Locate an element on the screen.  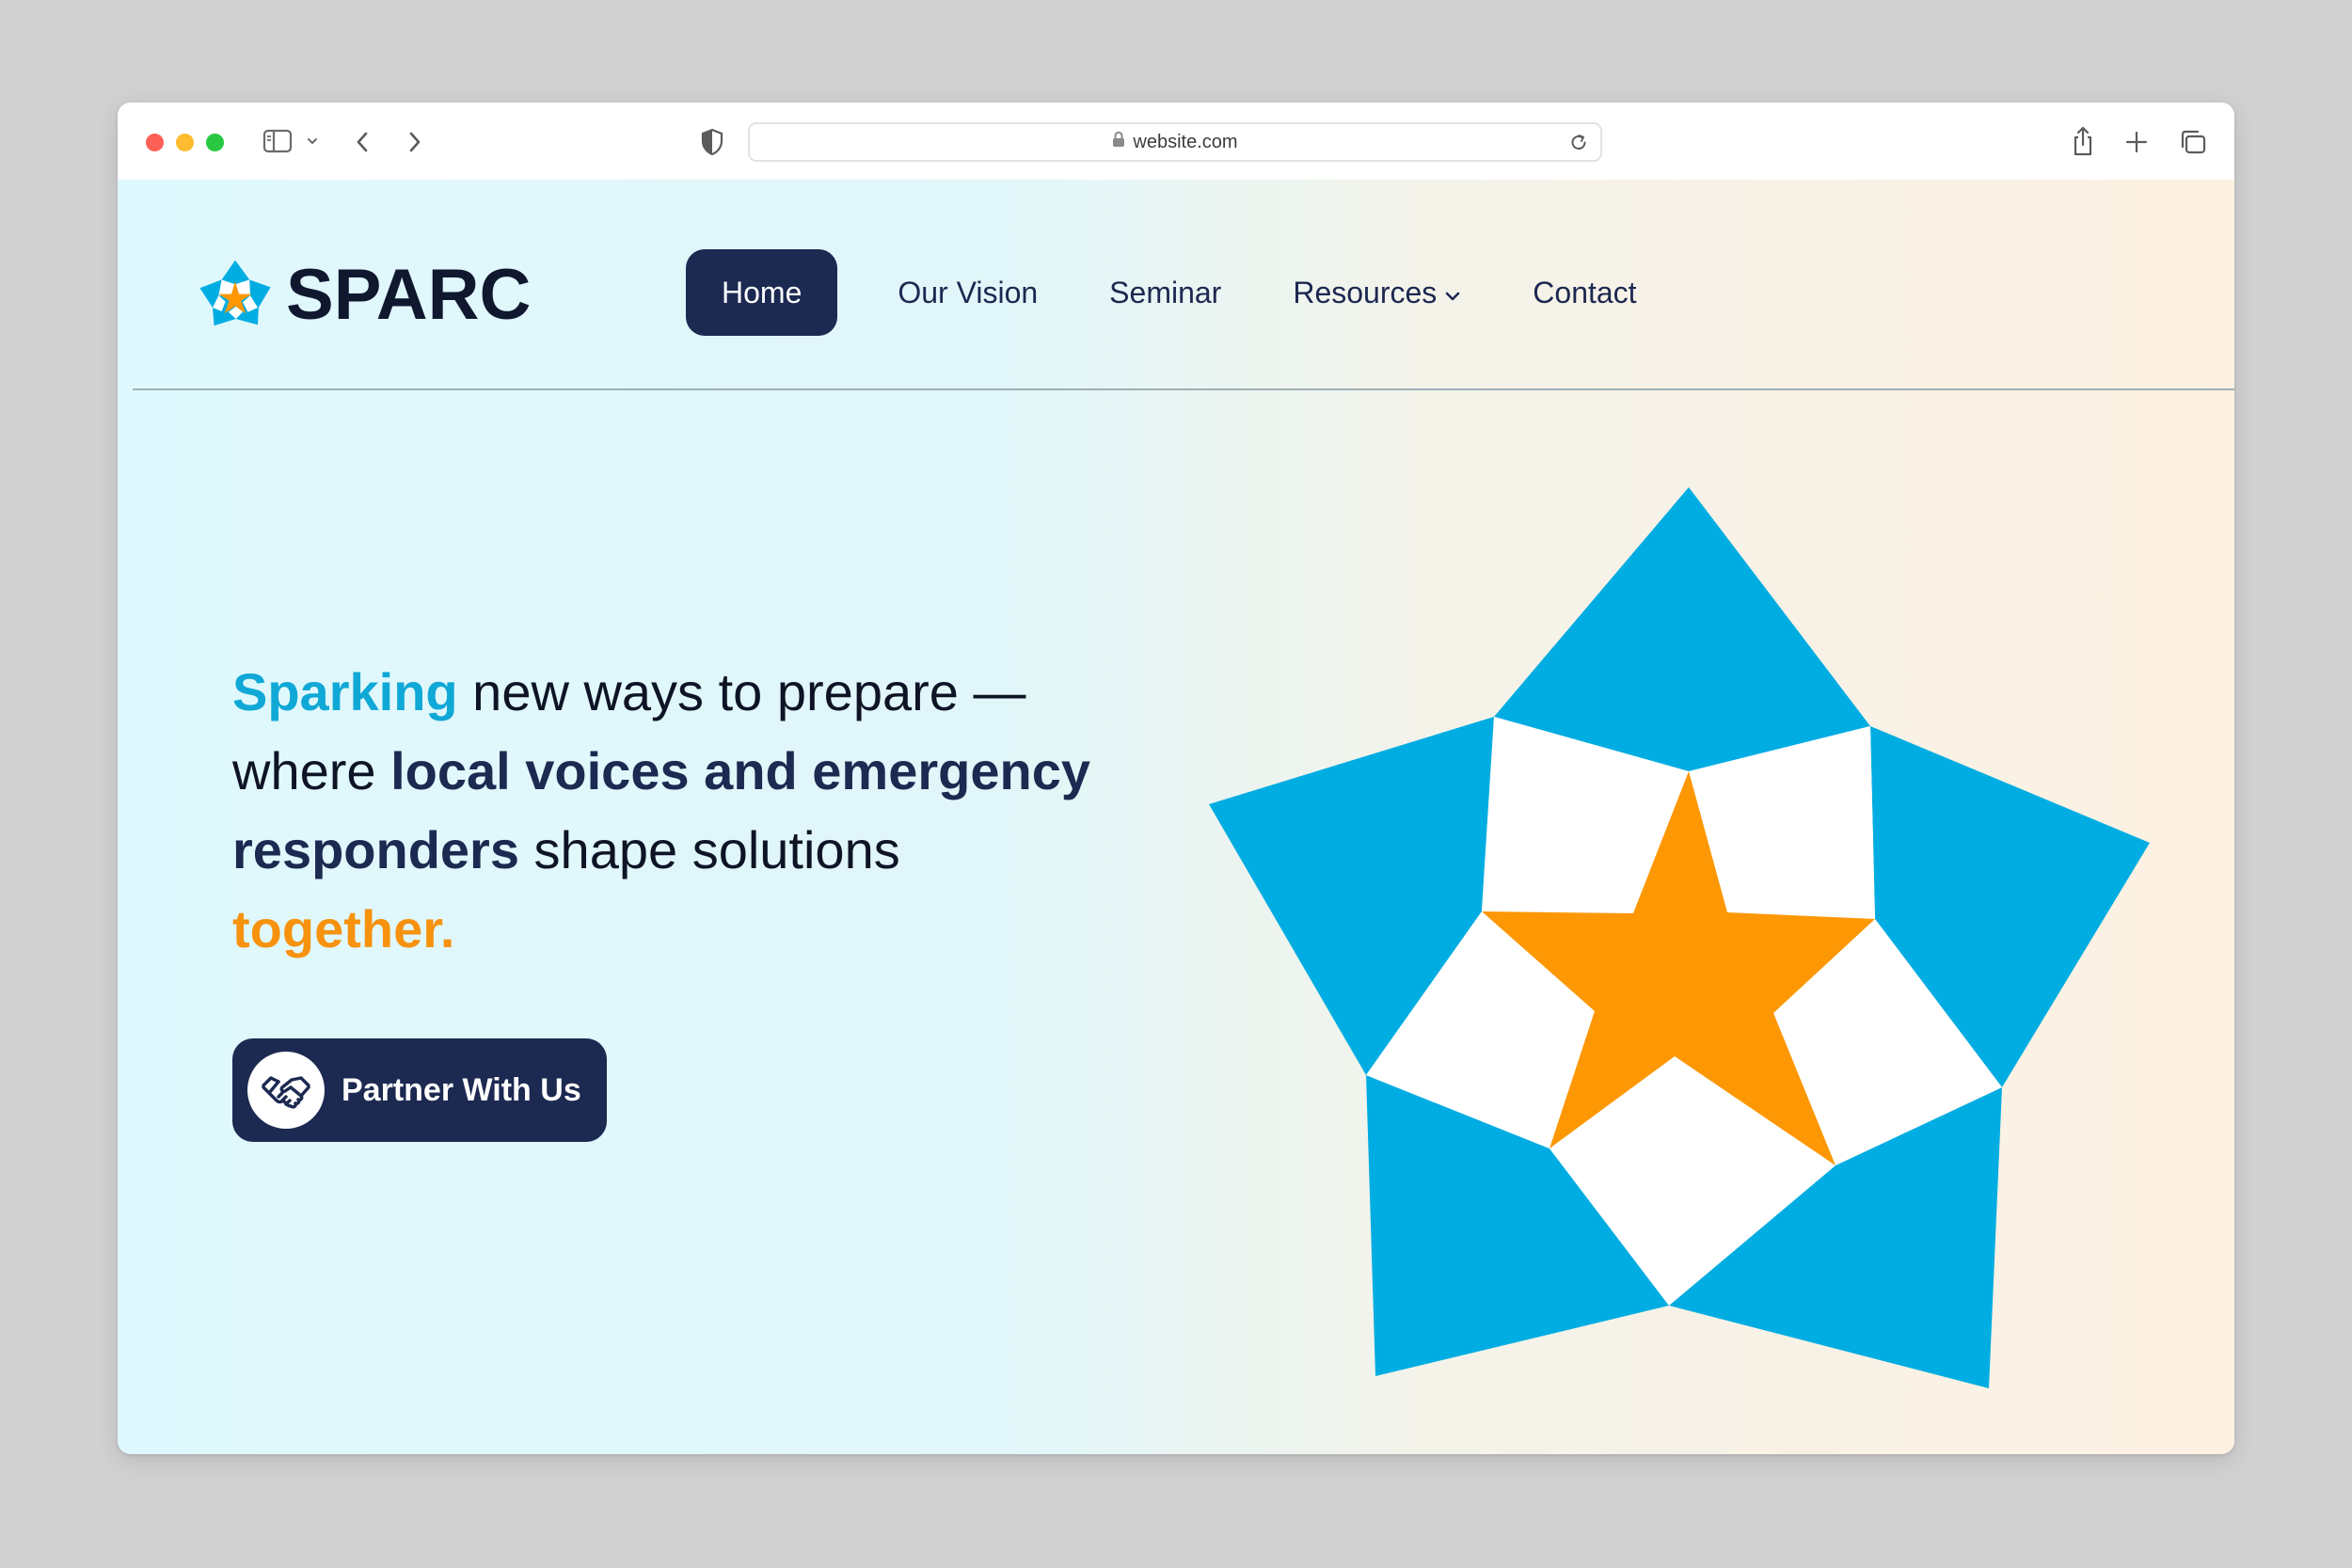
reload-icon is located at coordinates (1578, 145).